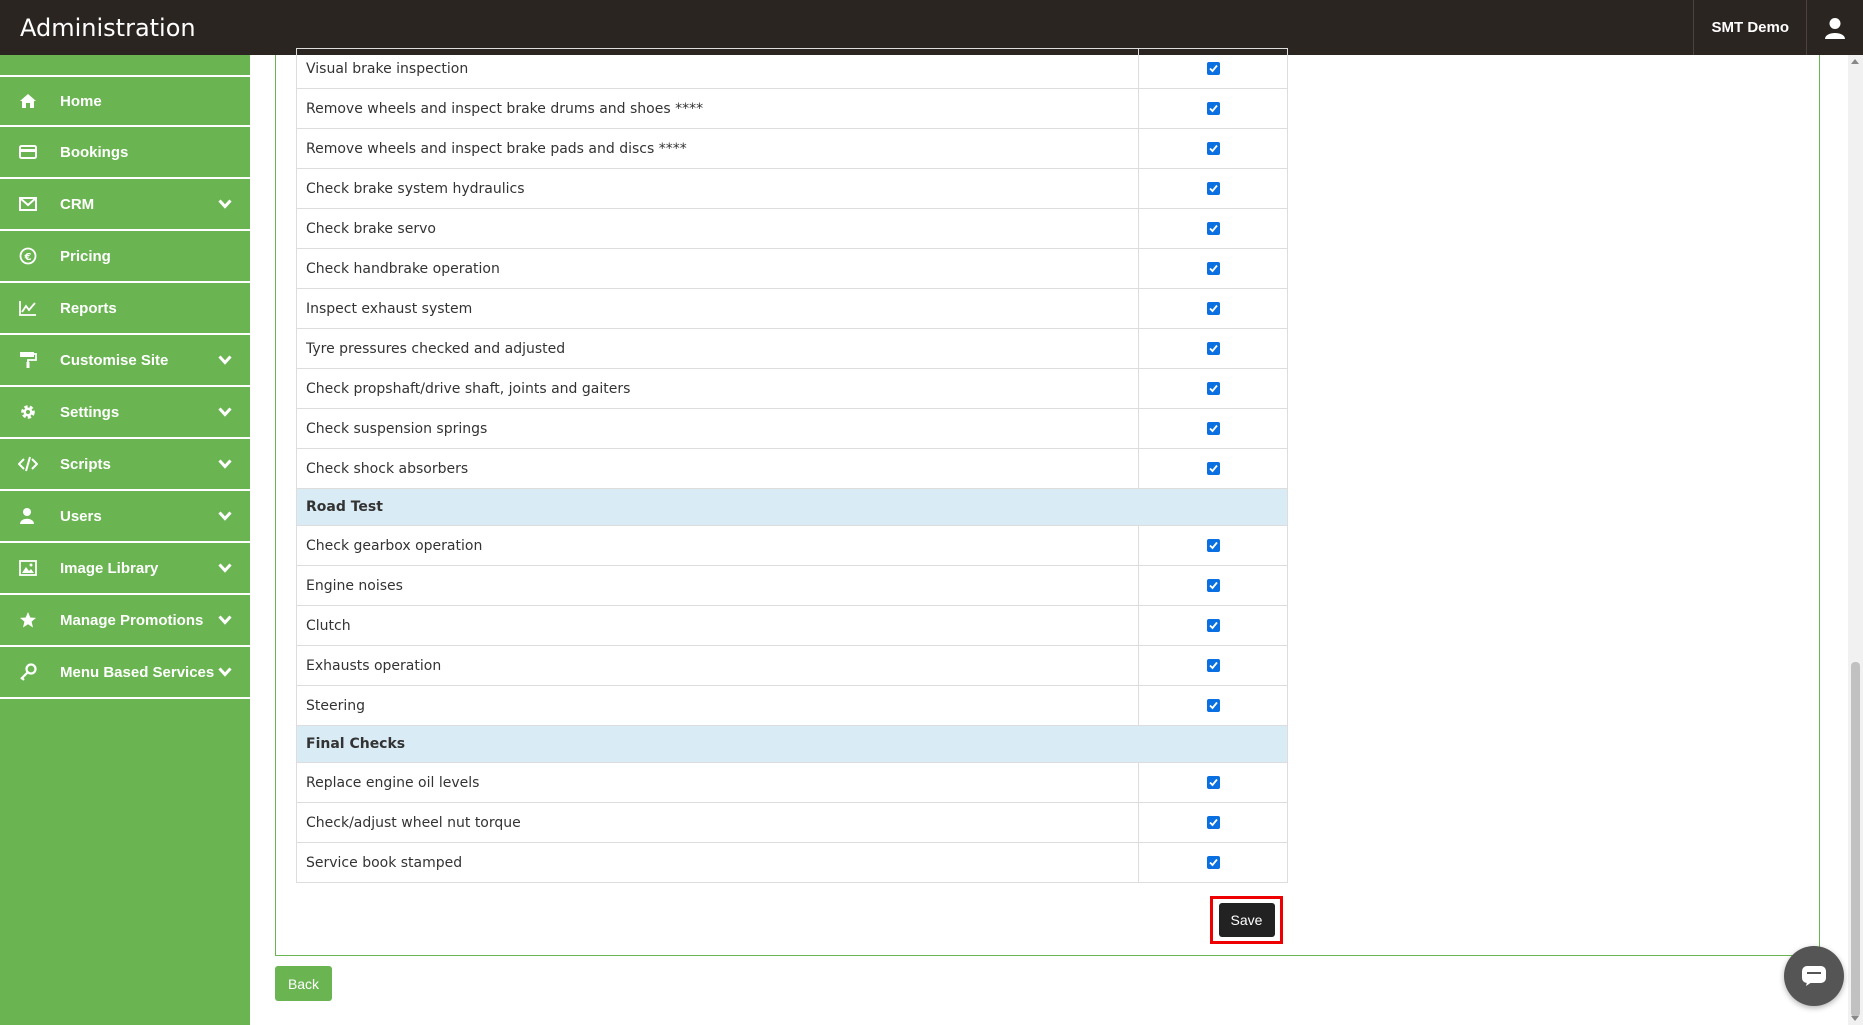 This screenshot has height=1025, width=1863. Describe the element at coordinates (1750, 27) in the screenshot. I see `user-name-link: SMT Demo` at that location.